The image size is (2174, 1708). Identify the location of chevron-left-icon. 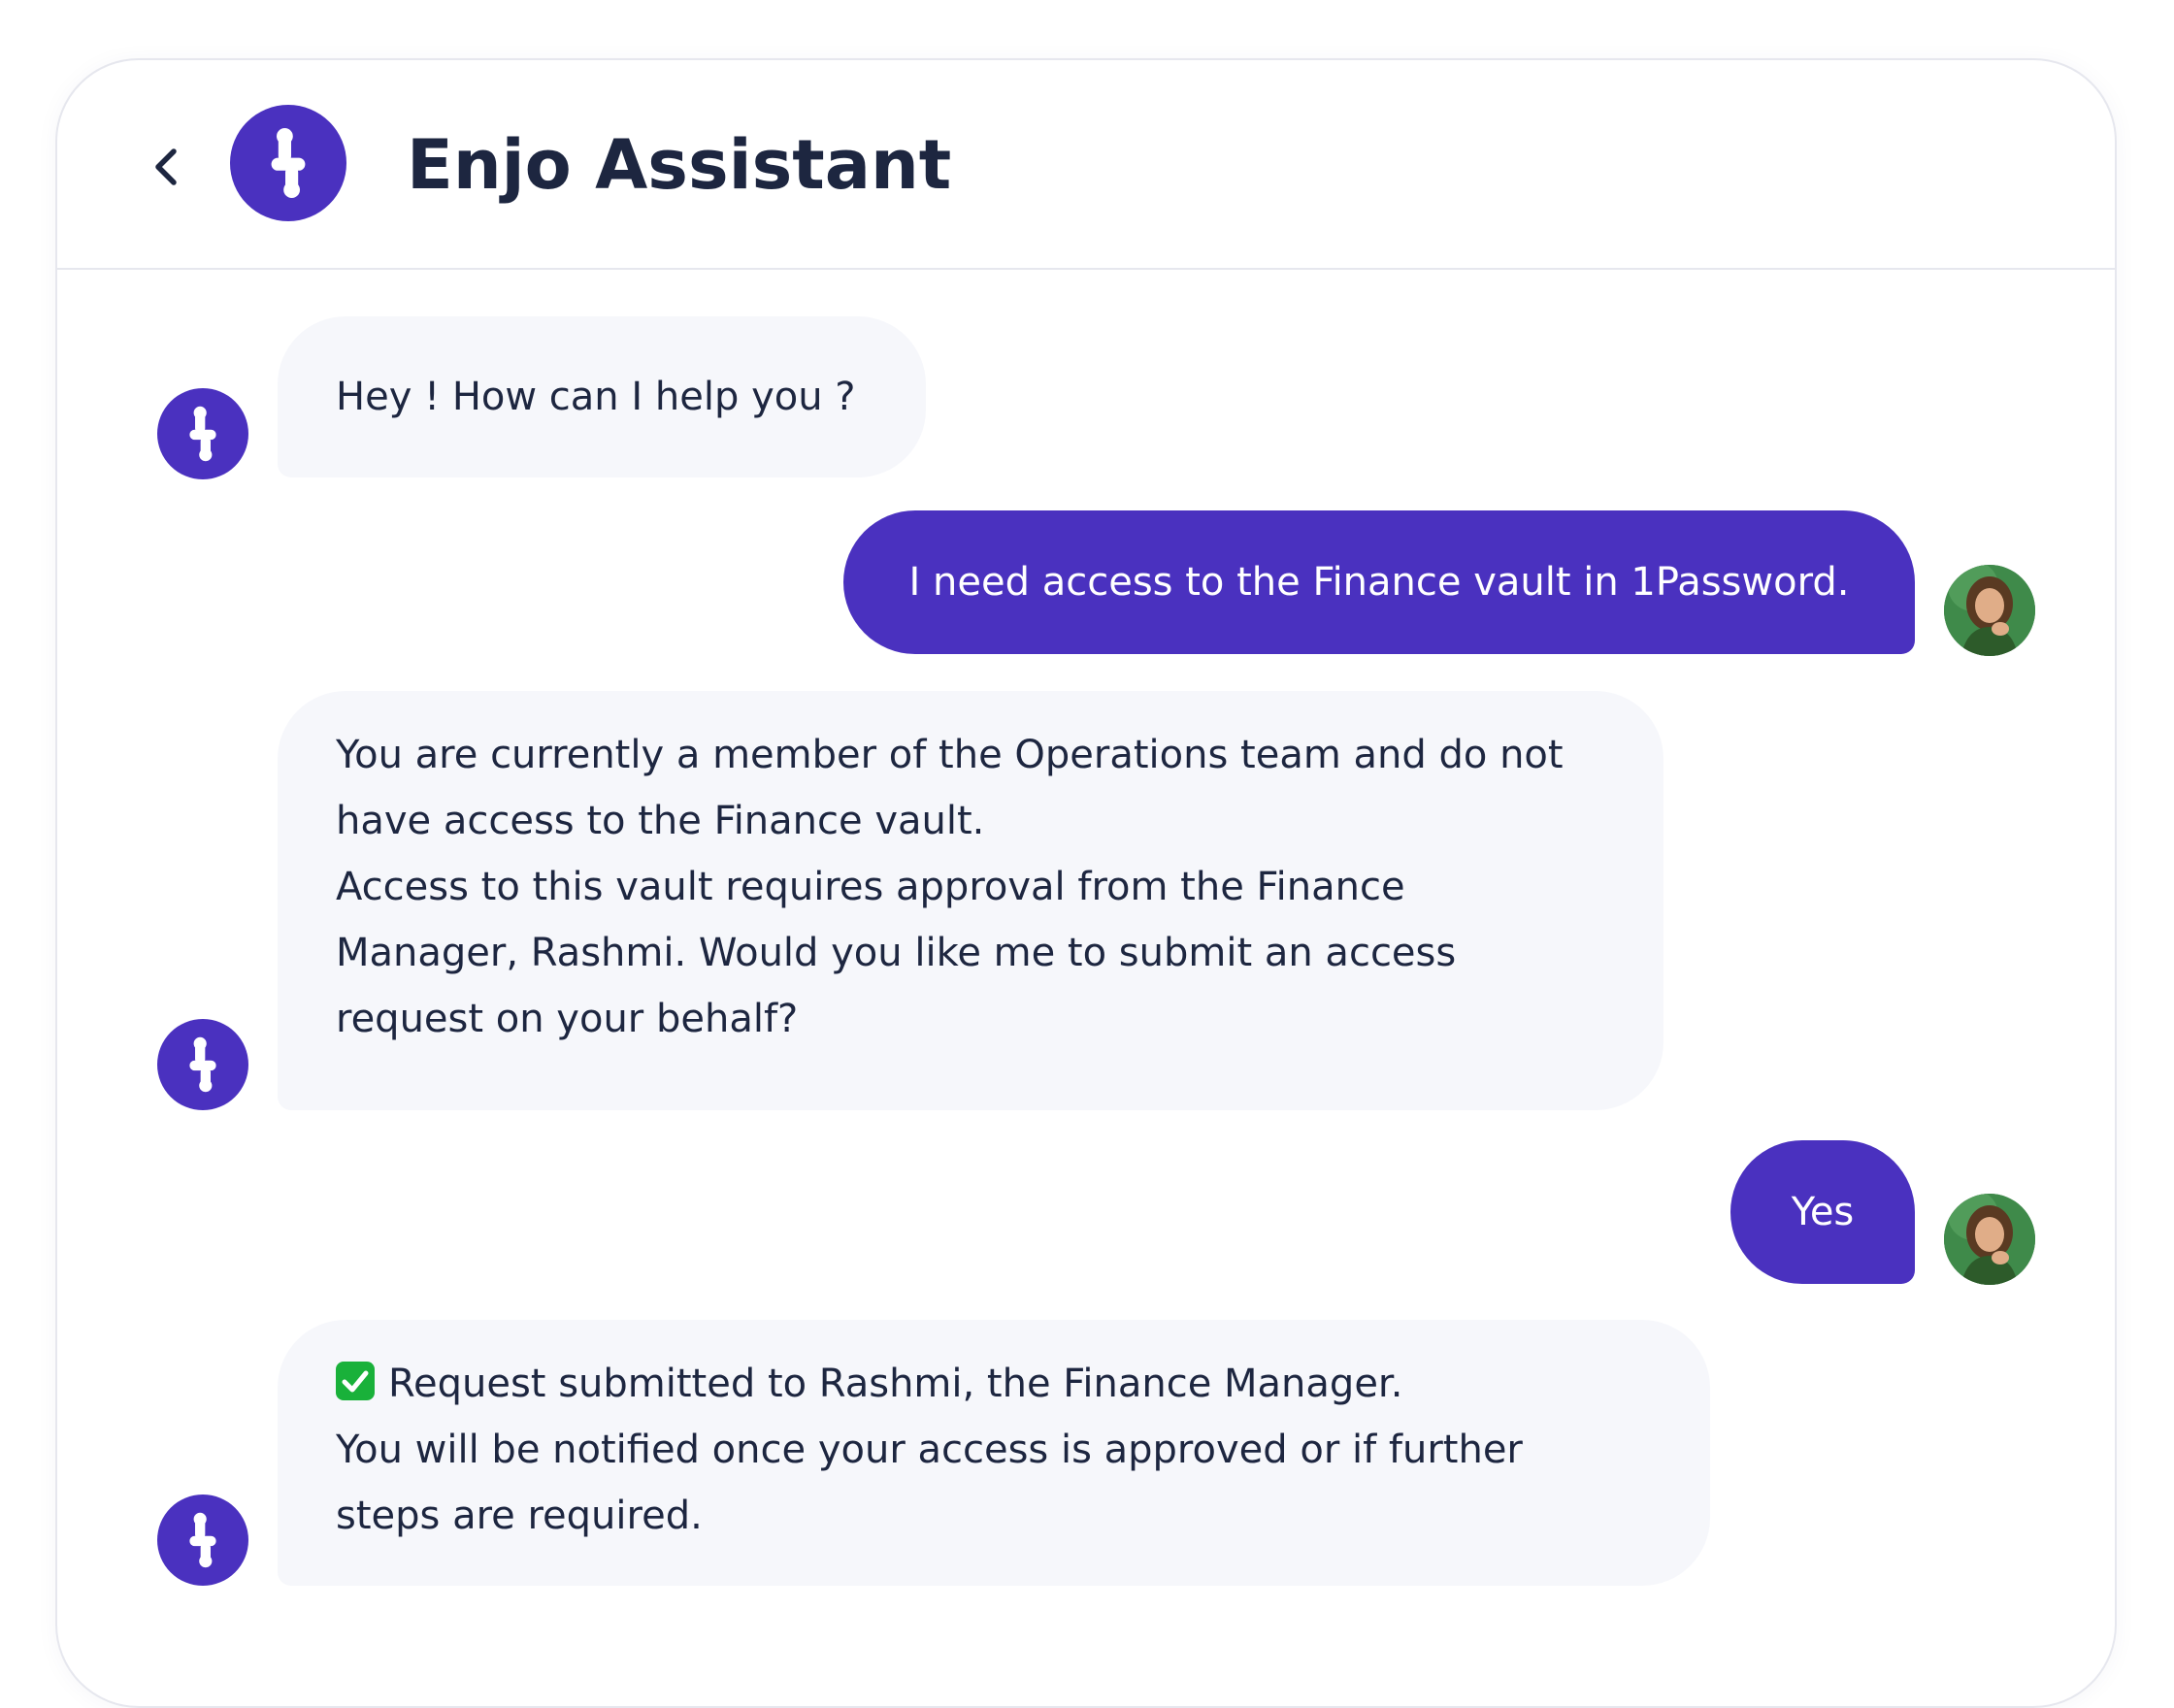
(166, 167).